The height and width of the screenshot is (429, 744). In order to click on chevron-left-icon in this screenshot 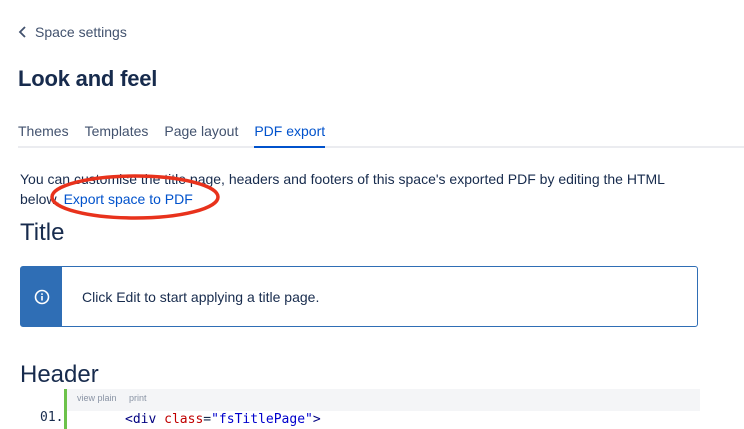, I will do `click(22, 32)`.